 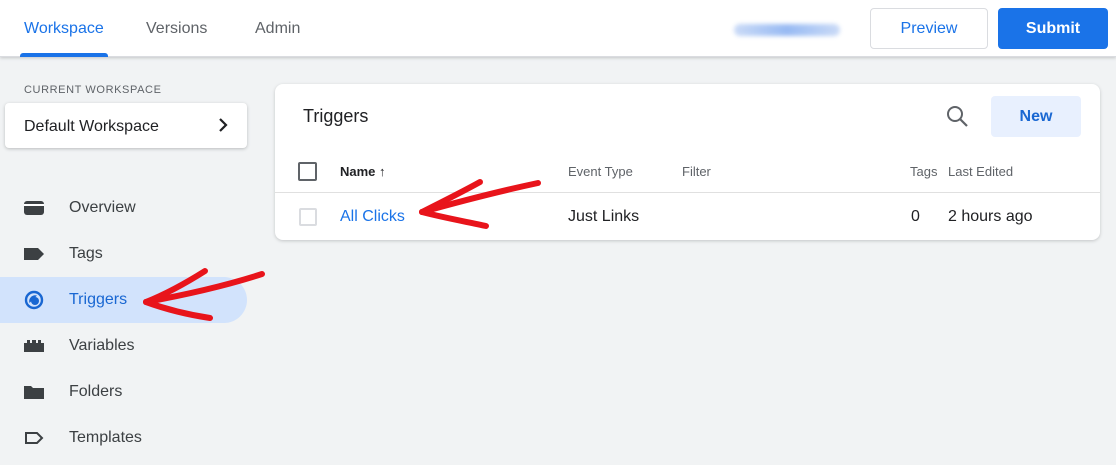 What do you see at coordinates (600, 171) in the screenshot?
I see `column-header-event-type: Event Type` at bounding box center [600, 171].